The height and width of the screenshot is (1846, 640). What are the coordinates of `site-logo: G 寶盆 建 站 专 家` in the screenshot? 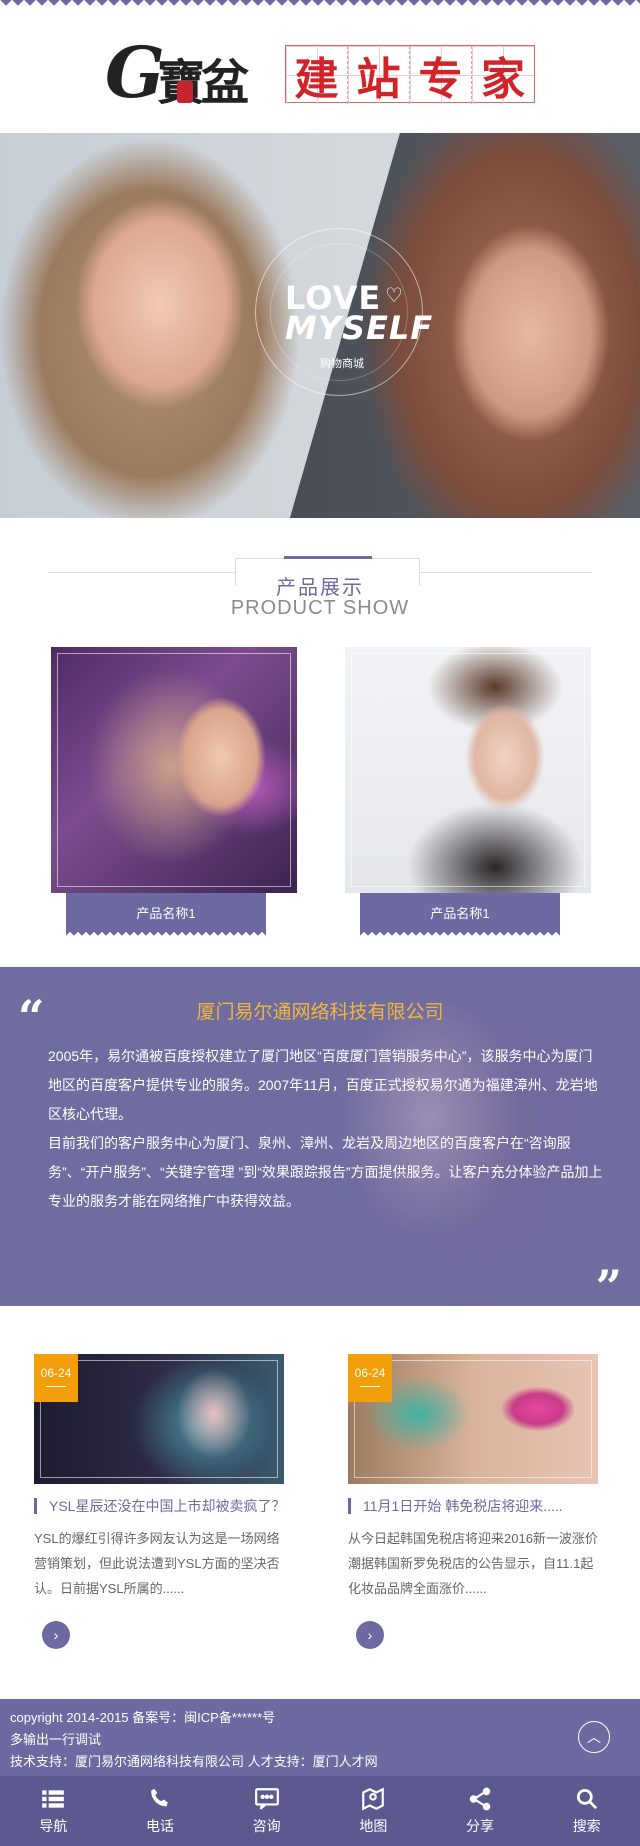 It's located at (320, 73).